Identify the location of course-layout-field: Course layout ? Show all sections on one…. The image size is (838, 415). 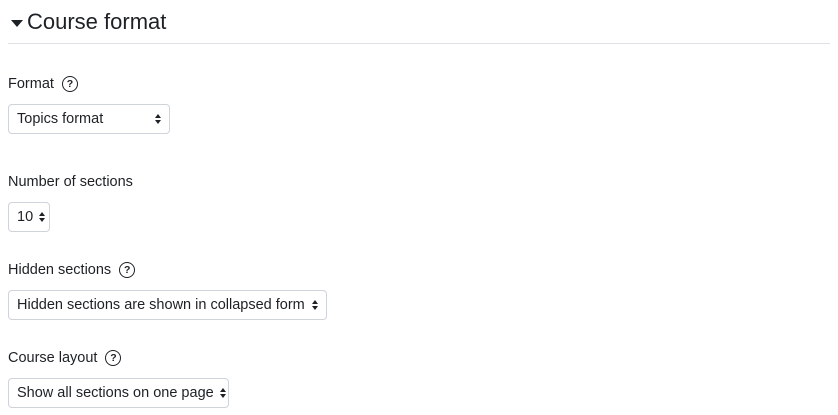
(118, 378).